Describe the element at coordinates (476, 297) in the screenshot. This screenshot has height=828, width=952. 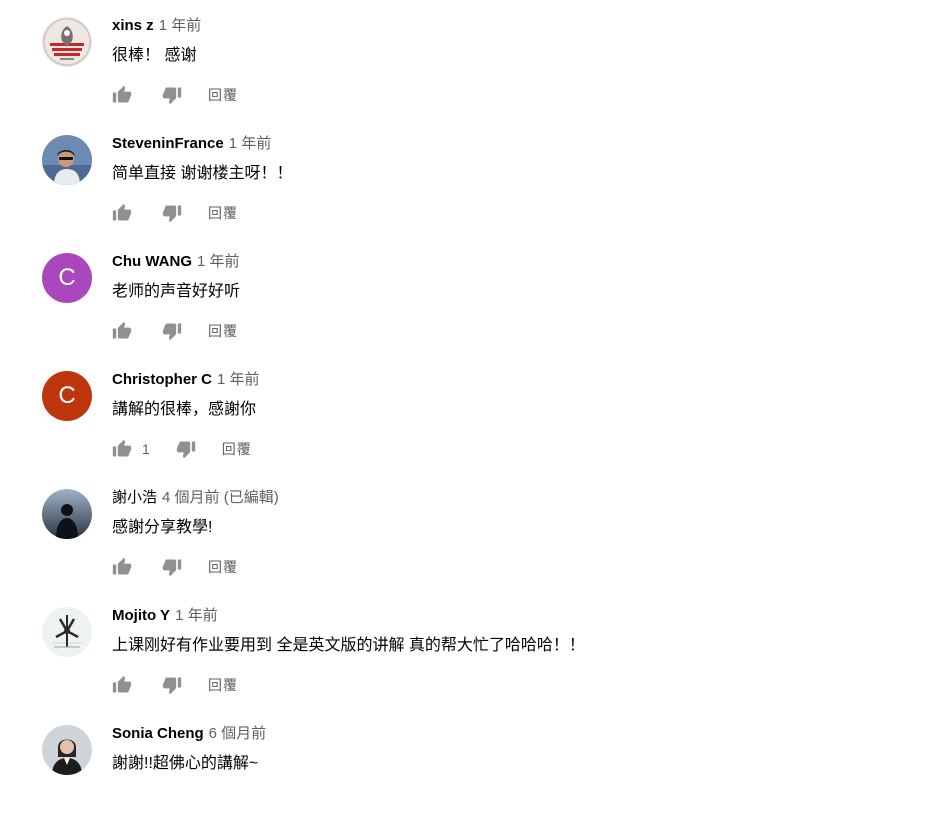
I see `comment-thread: C Chu WANG 1 年前 老师的声音好好听 回覆` at that location.